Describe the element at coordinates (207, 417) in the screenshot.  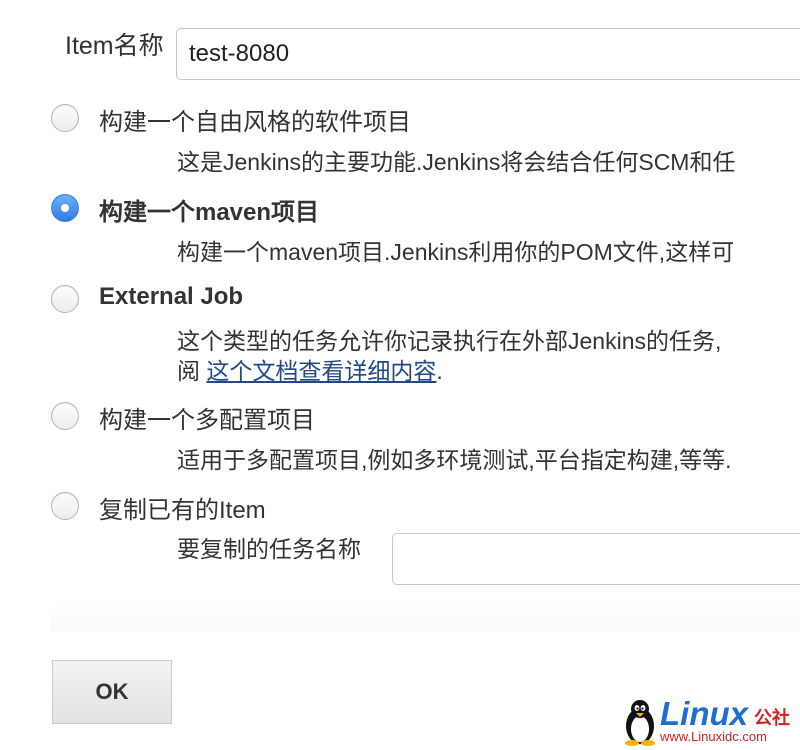
I see `option-multi-config-title: 构建一个多配置项目` at that location.